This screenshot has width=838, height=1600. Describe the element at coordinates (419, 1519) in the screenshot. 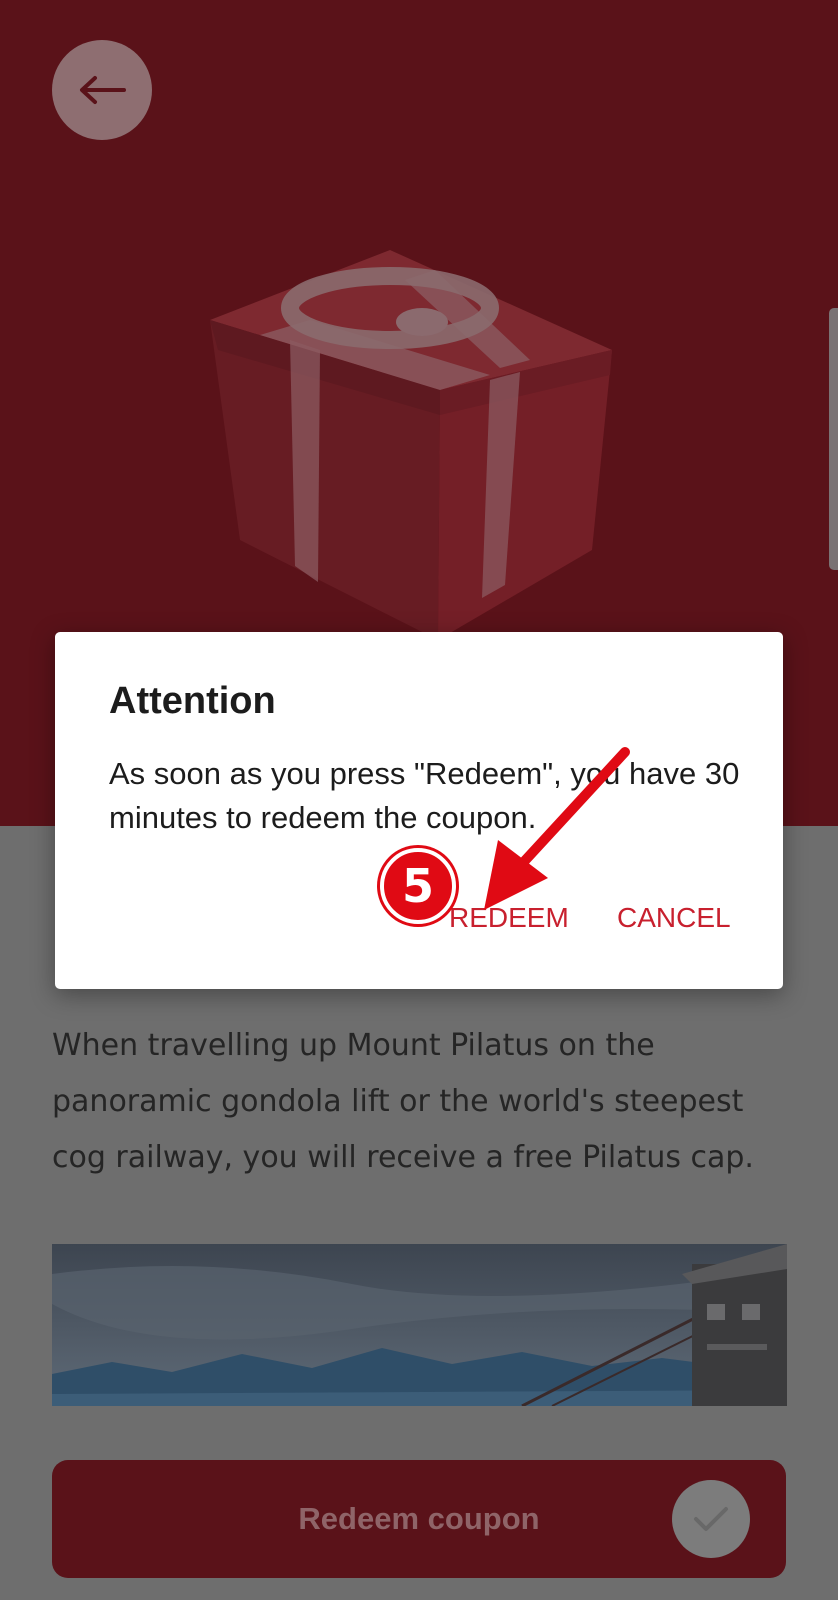

I see `redeem-coupon-button: Redeem coupon` at that location.